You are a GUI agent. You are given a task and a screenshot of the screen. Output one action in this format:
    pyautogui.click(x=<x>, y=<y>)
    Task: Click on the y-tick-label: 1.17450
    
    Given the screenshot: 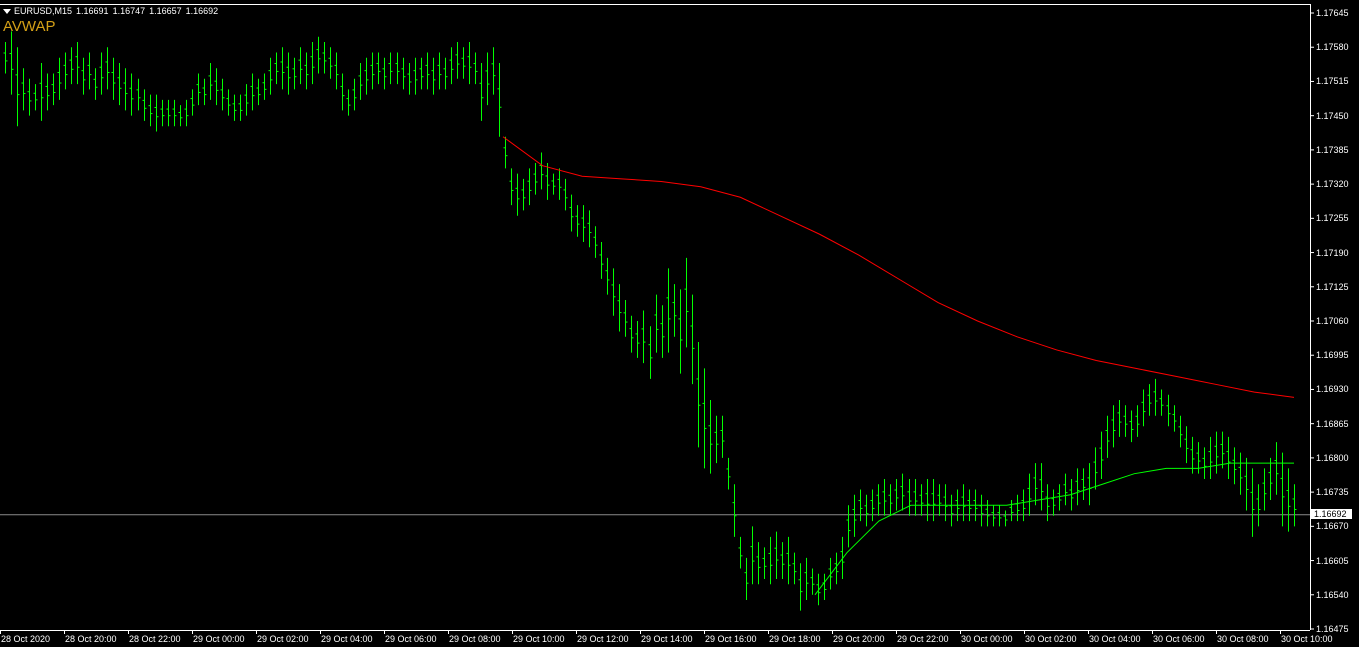 What is the action you would take?
    pyautogui.click(x=1332, y=115)
    